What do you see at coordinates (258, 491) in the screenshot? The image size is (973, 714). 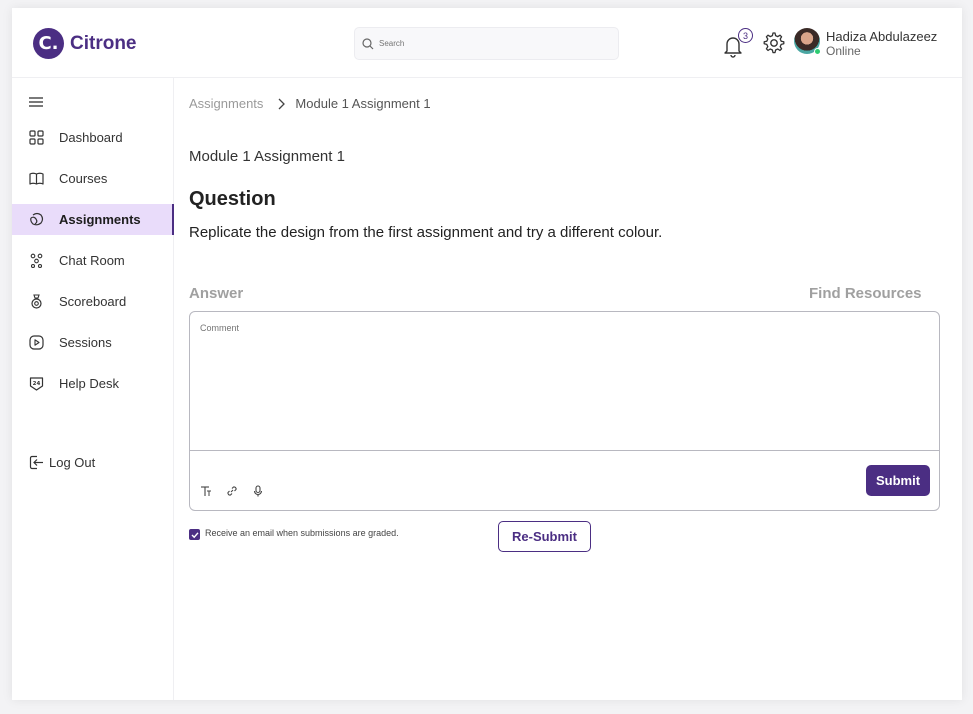 I see `microphone-icon` at bounding box center [258, 491].